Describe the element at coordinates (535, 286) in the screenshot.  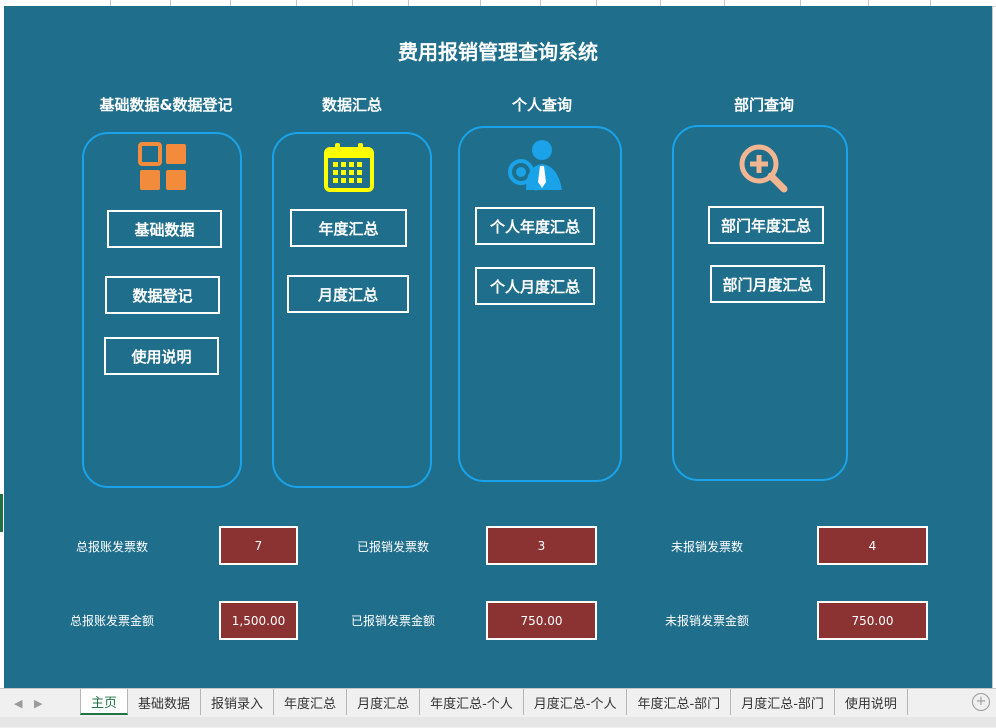
I see `personal-monthly-summary-button: 个人月度汇总` at that location.